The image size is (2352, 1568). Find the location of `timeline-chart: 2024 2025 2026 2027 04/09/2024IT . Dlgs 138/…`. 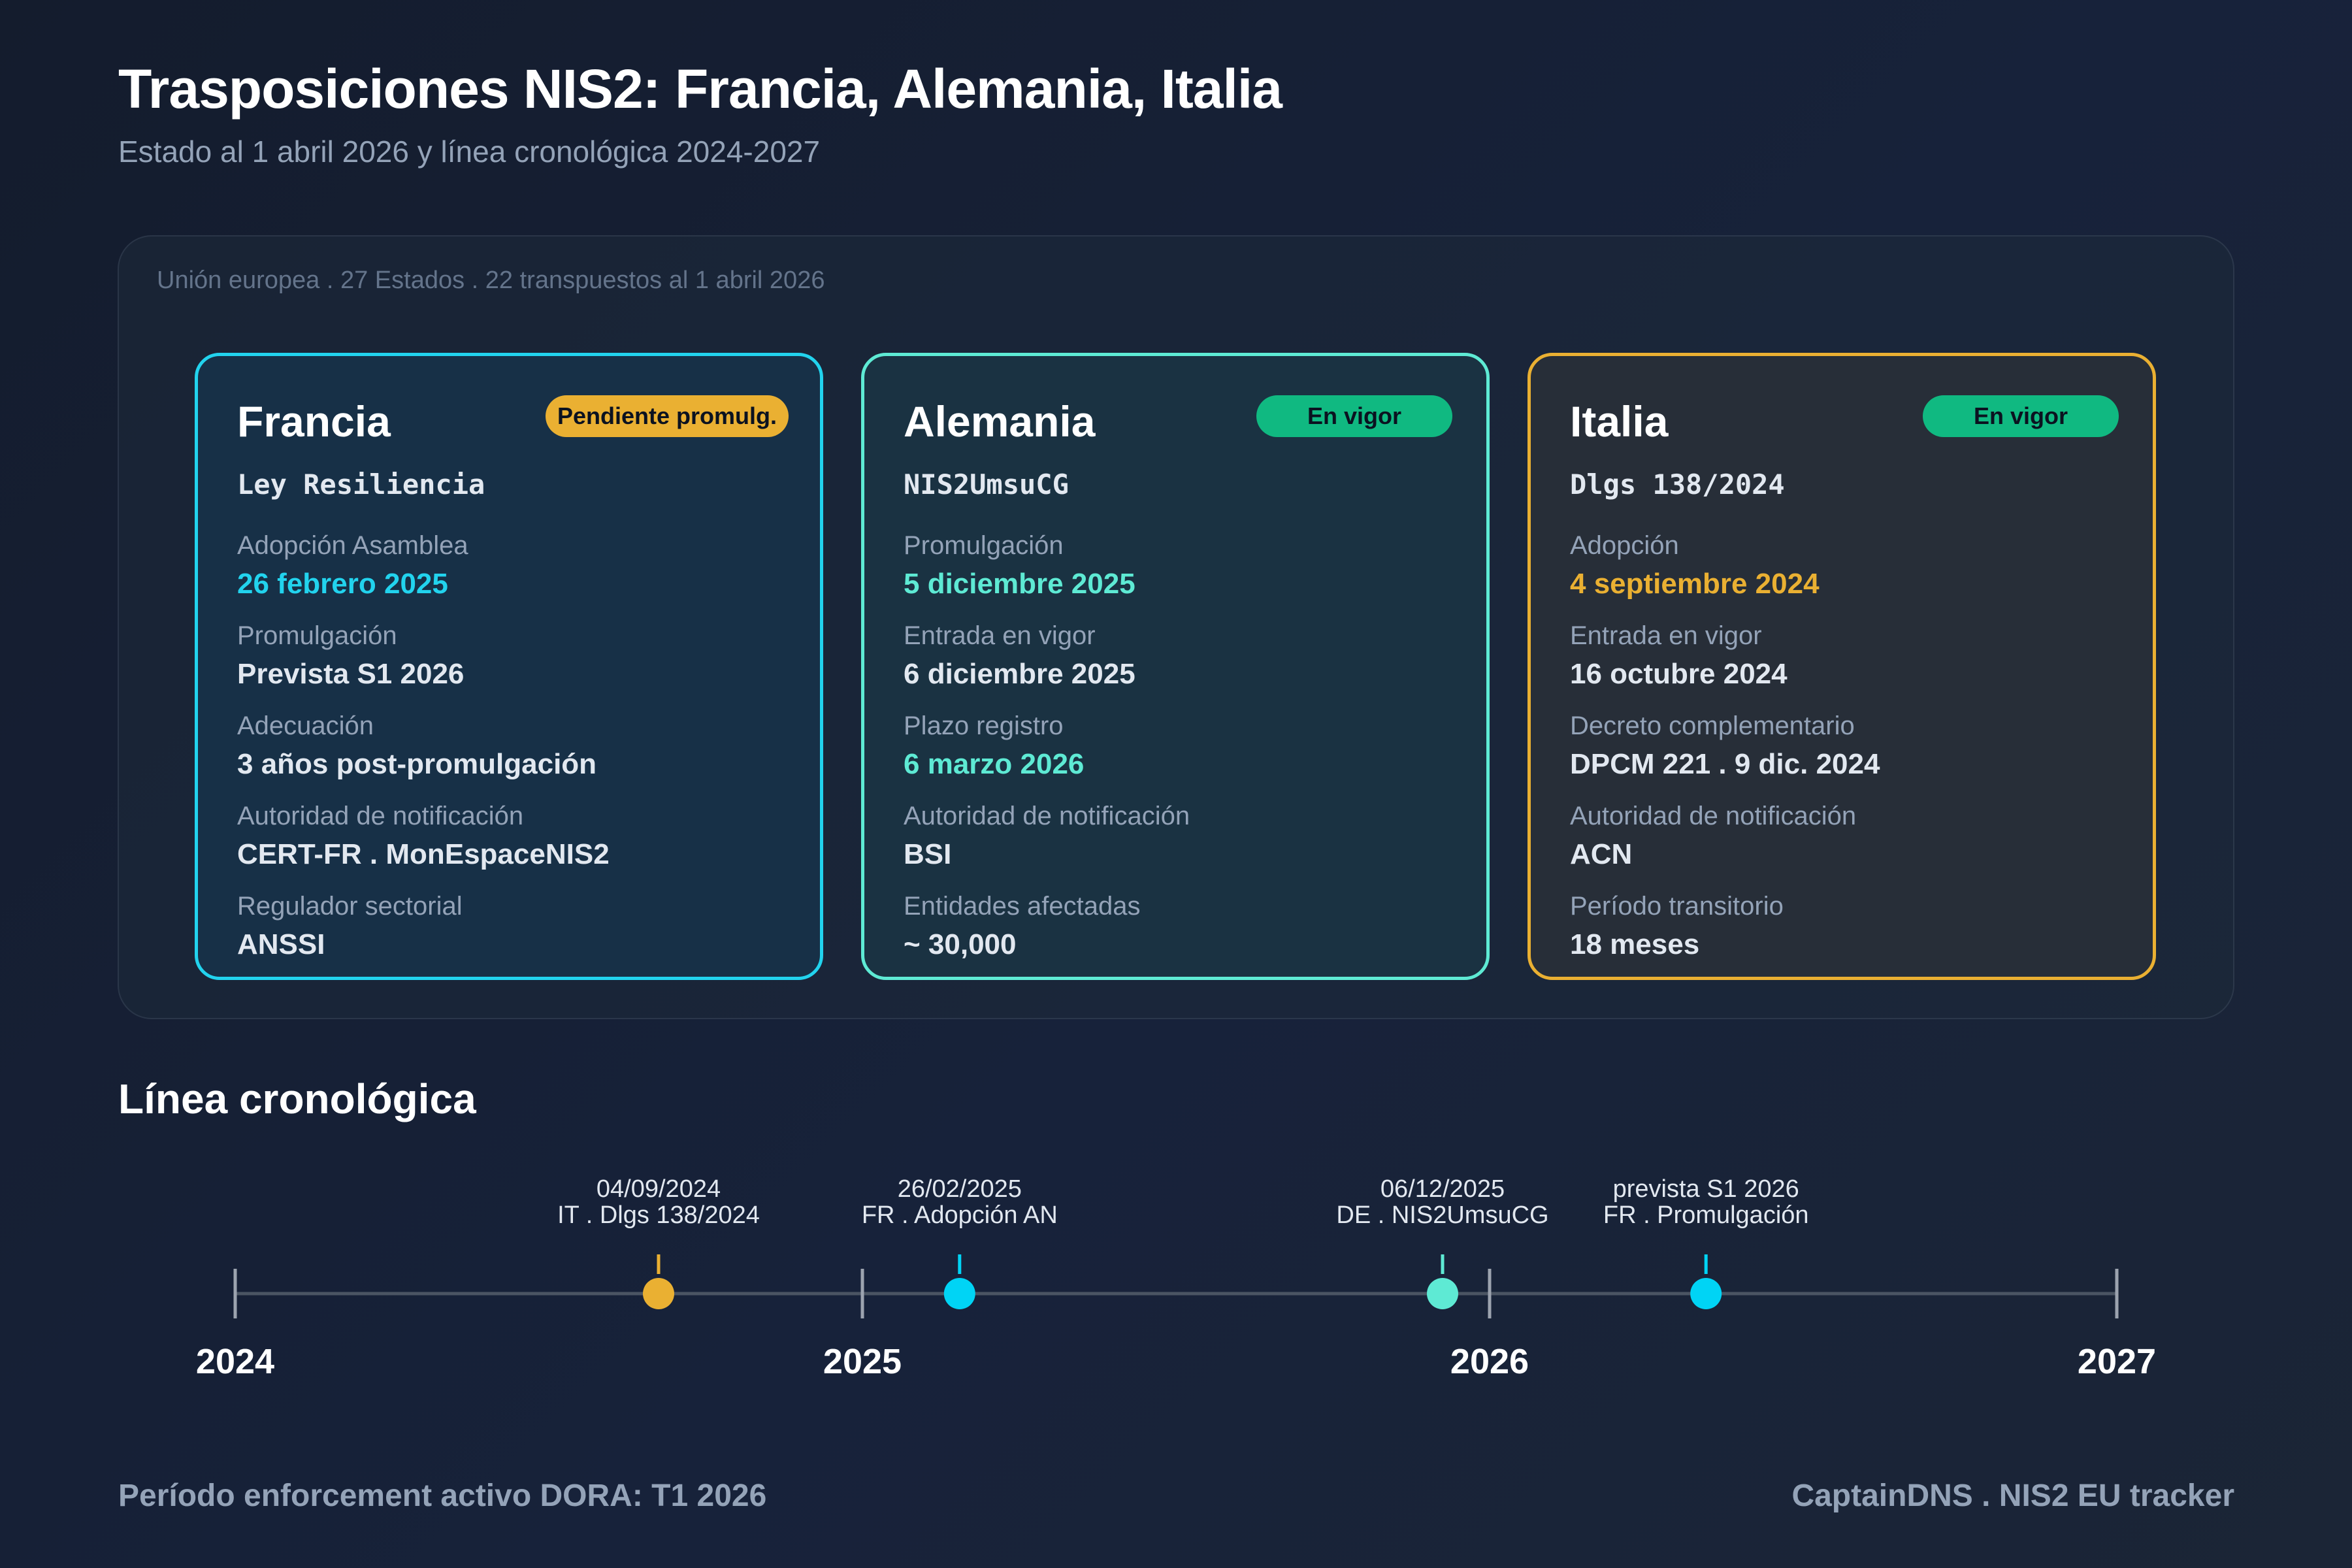

timeline-chart: 2024 2025 2026 2027 04/09/2024IT . Dlgs 138/… is located at coordinates (1176, 1278).